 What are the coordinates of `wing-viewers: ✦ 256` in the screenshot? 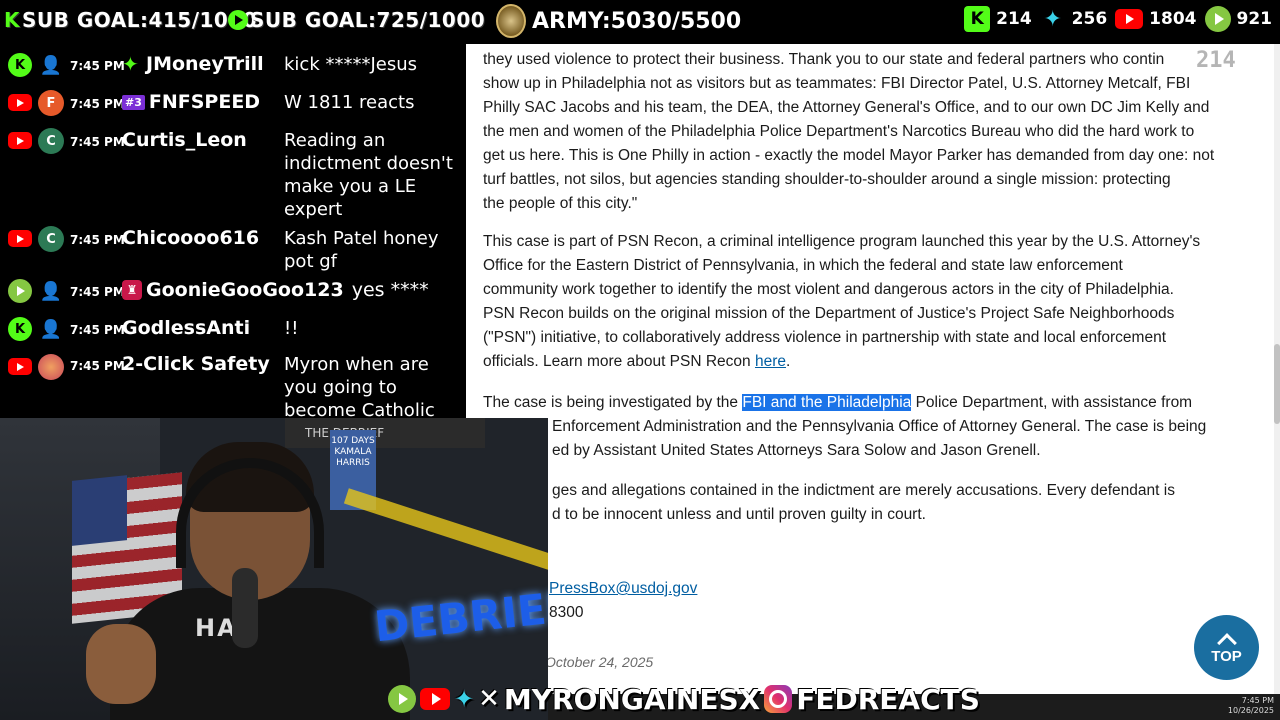 It's located at (1073, 19).